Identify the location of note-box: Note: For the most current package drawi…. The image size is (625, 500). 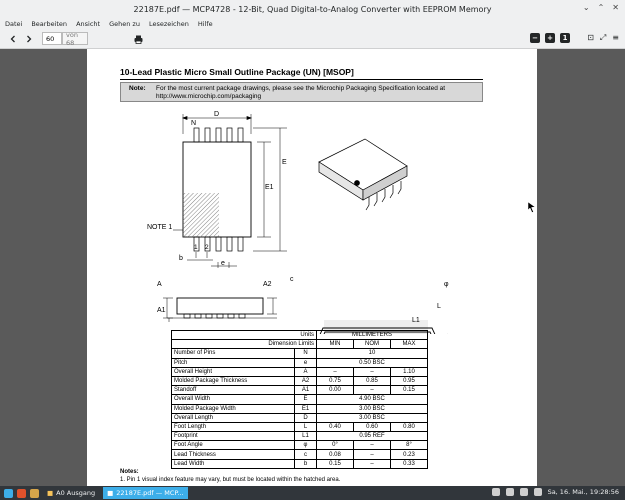
(301, 92).